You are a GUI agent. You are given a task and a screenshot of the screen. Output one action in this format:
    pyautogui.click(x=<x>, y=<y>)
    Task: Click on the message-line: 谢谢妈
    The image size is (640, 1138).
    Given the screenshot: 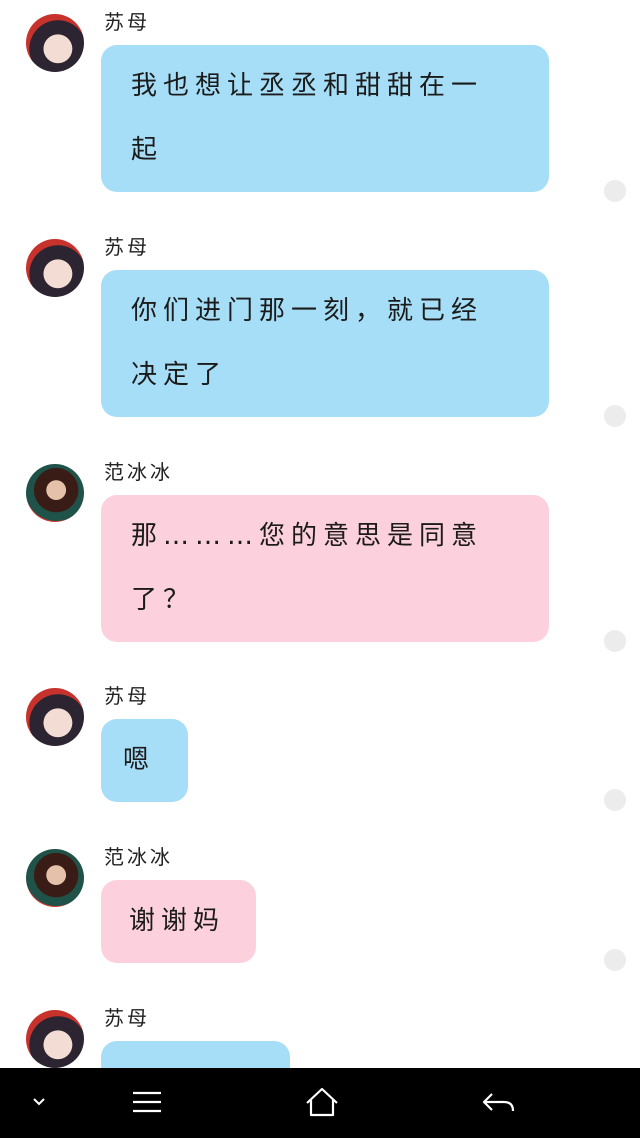 What is the action you would take?
    pyautogui.click(x=177, y=921)
    